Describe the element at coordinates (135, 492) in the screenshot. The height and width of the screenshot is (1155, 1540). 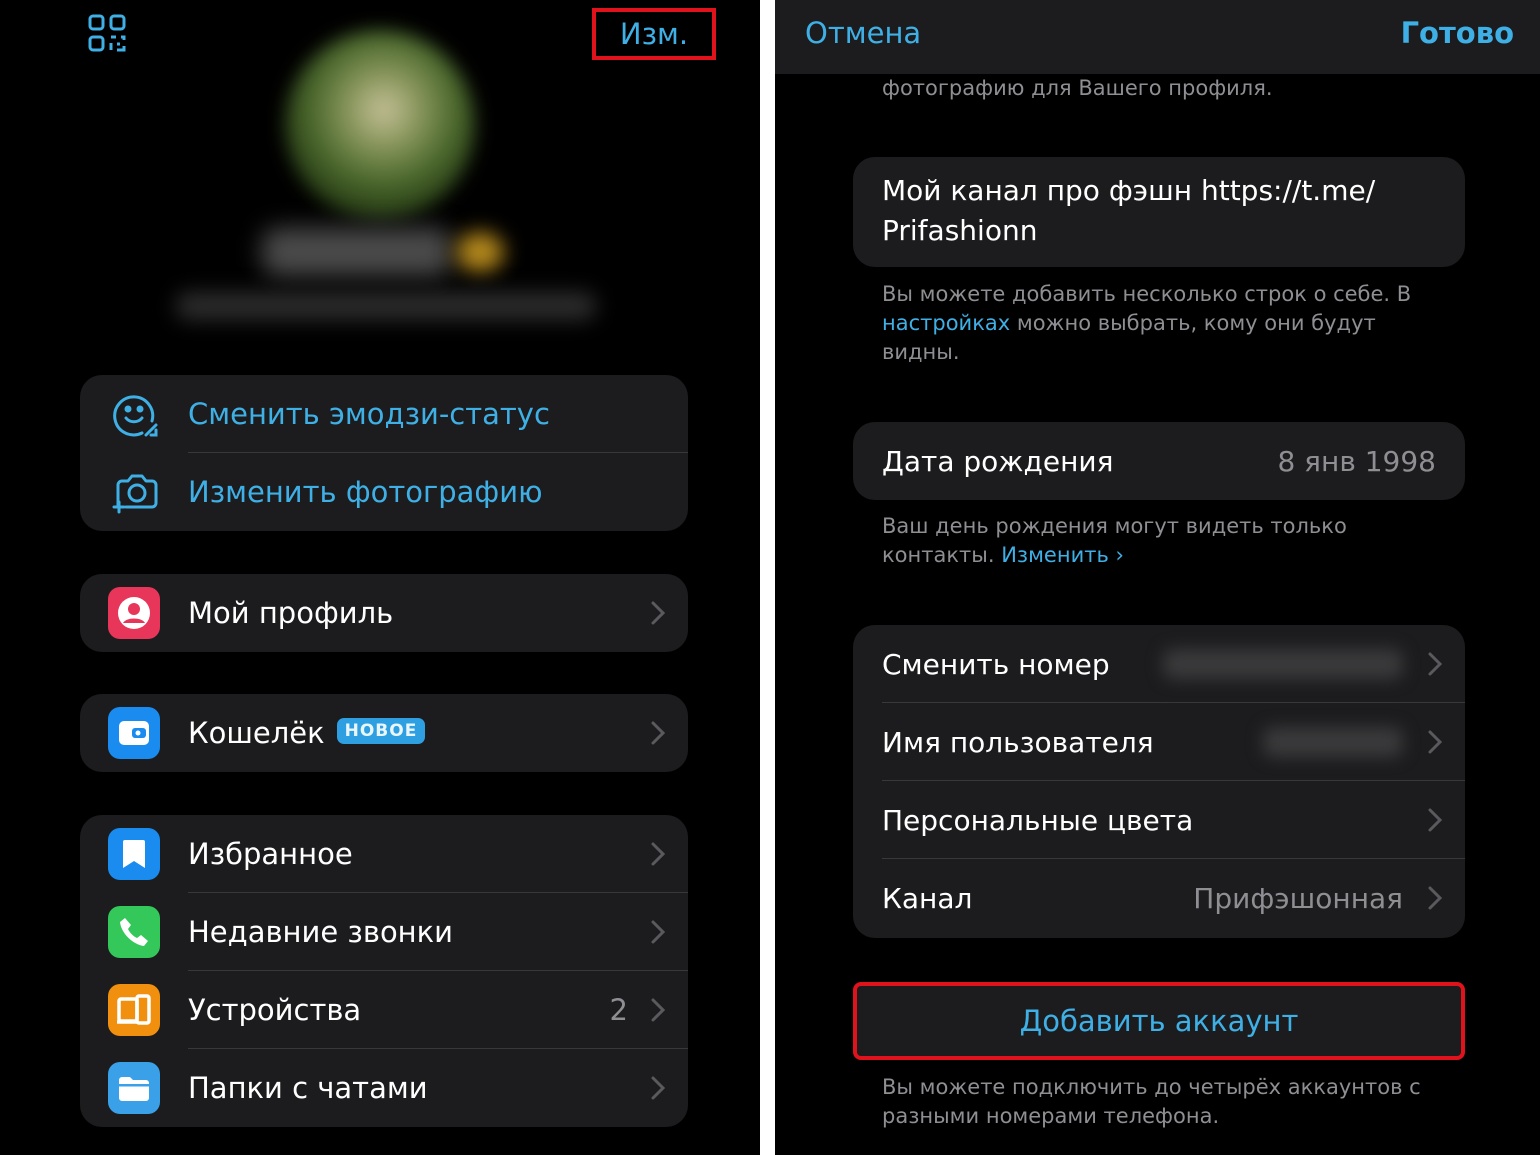
I see `camera-icon` at that location.